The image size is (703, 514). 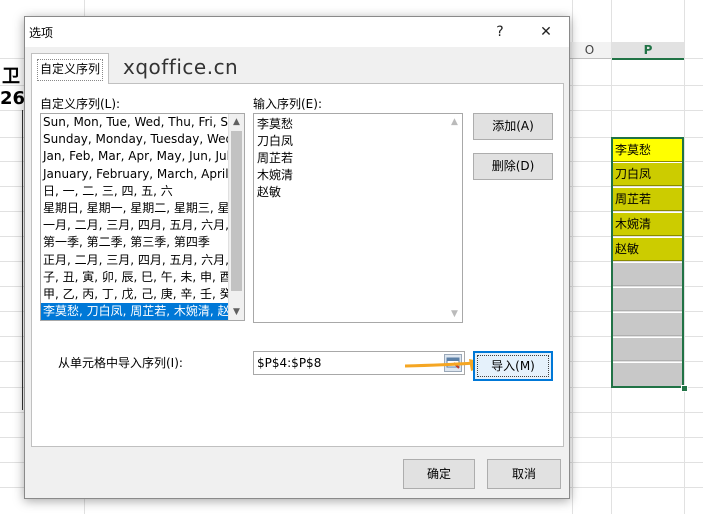 What do you see at coordinates (648, 174) in the screenshot?
I see `cell-p5: 刀白凤` at bounding box center [648, 174].